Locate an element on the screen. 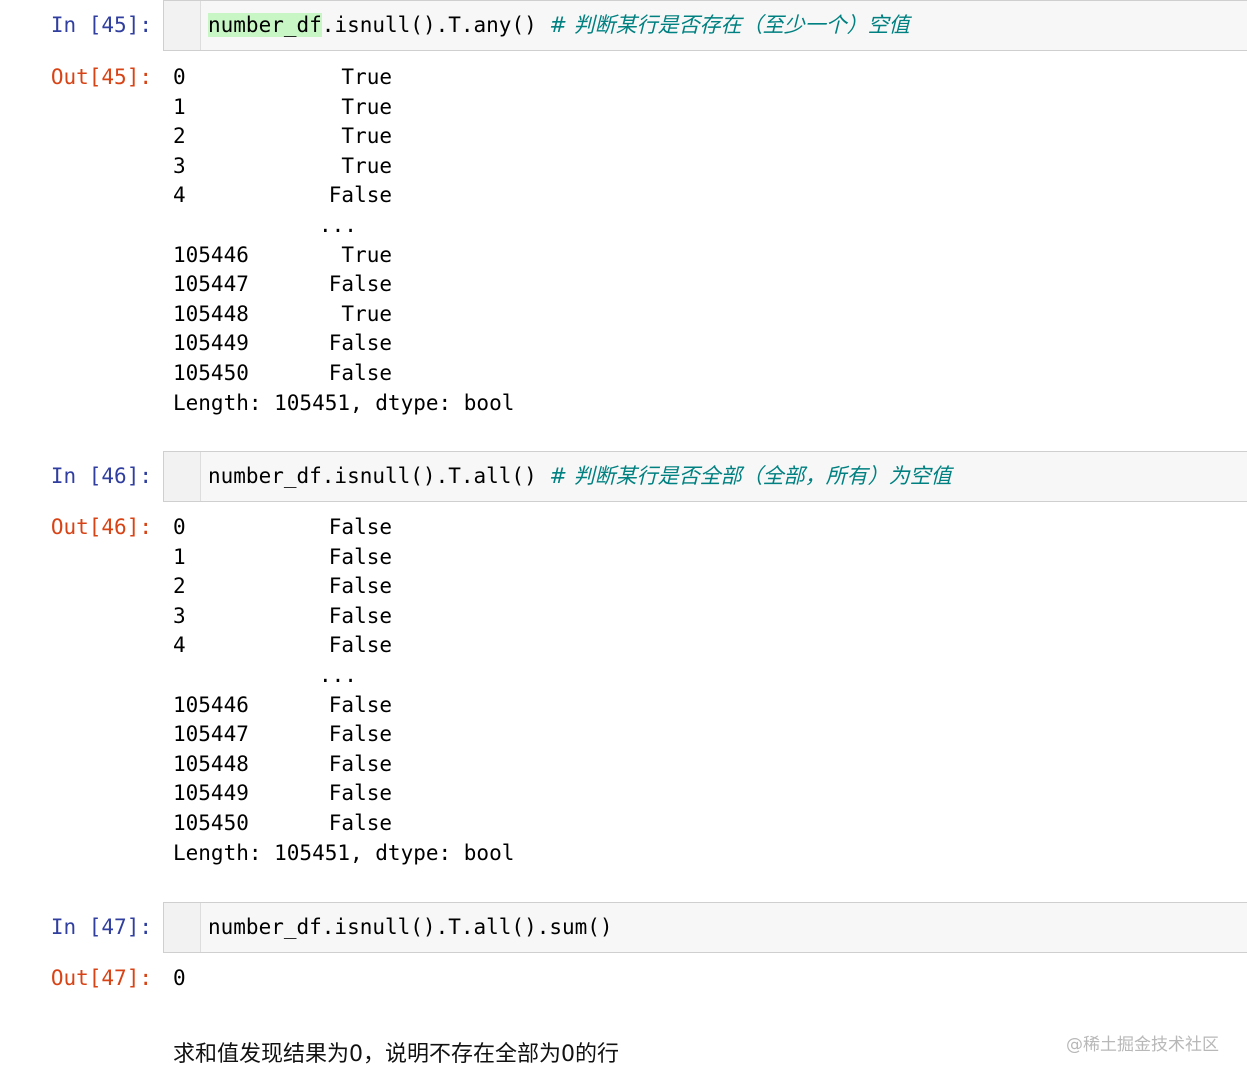 The image size is (1247, 1080). input-prompt: In [47]: is located at coordinates (101, 927).